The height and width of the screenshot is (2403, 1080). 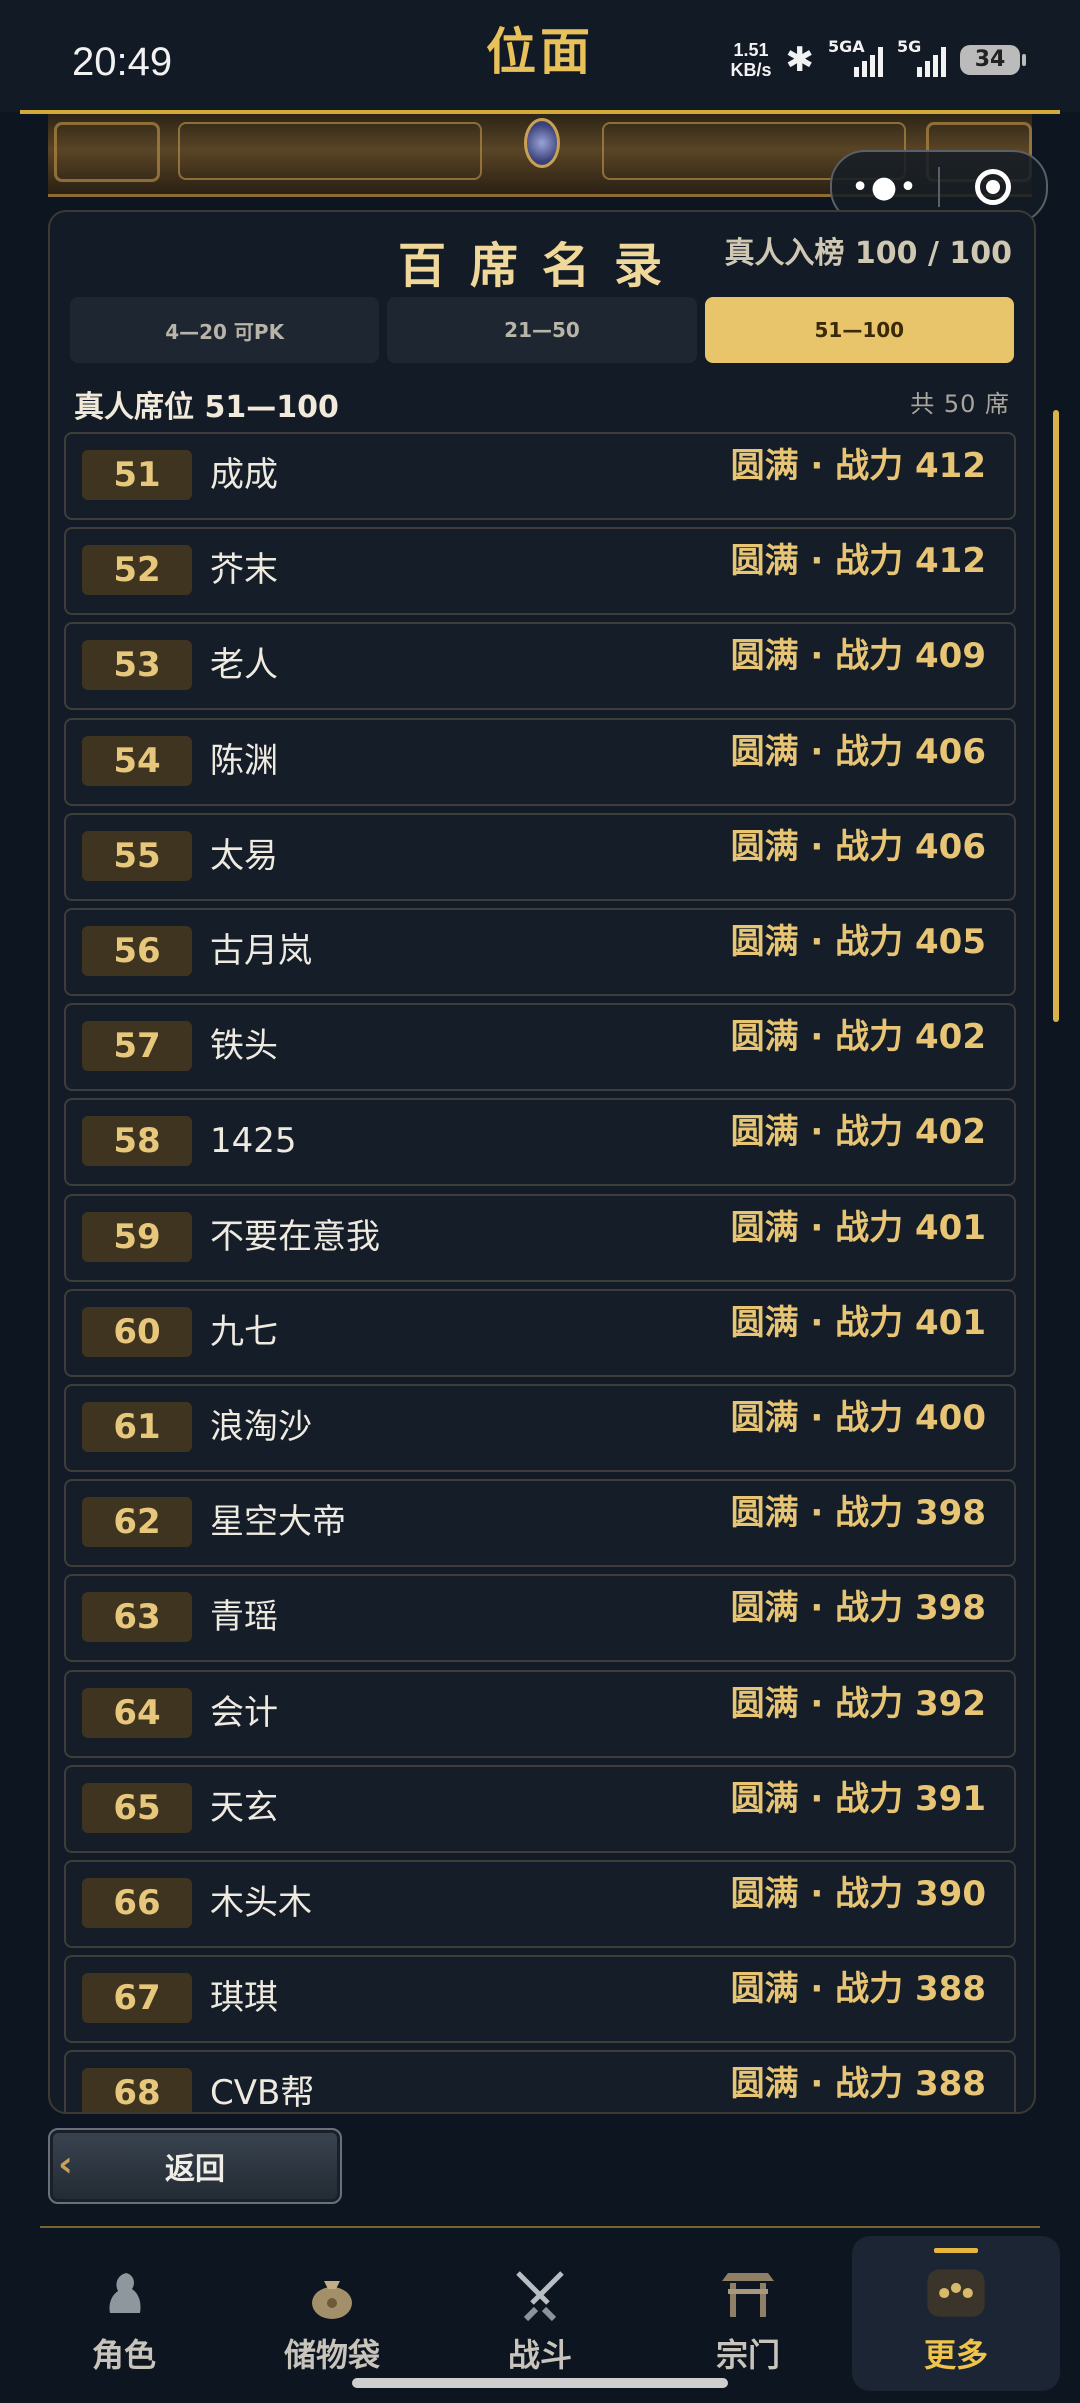 I want to click on system-icons: 1.51 KB/s ✱ 5GA 5G 34, so click(x=878, y=58).